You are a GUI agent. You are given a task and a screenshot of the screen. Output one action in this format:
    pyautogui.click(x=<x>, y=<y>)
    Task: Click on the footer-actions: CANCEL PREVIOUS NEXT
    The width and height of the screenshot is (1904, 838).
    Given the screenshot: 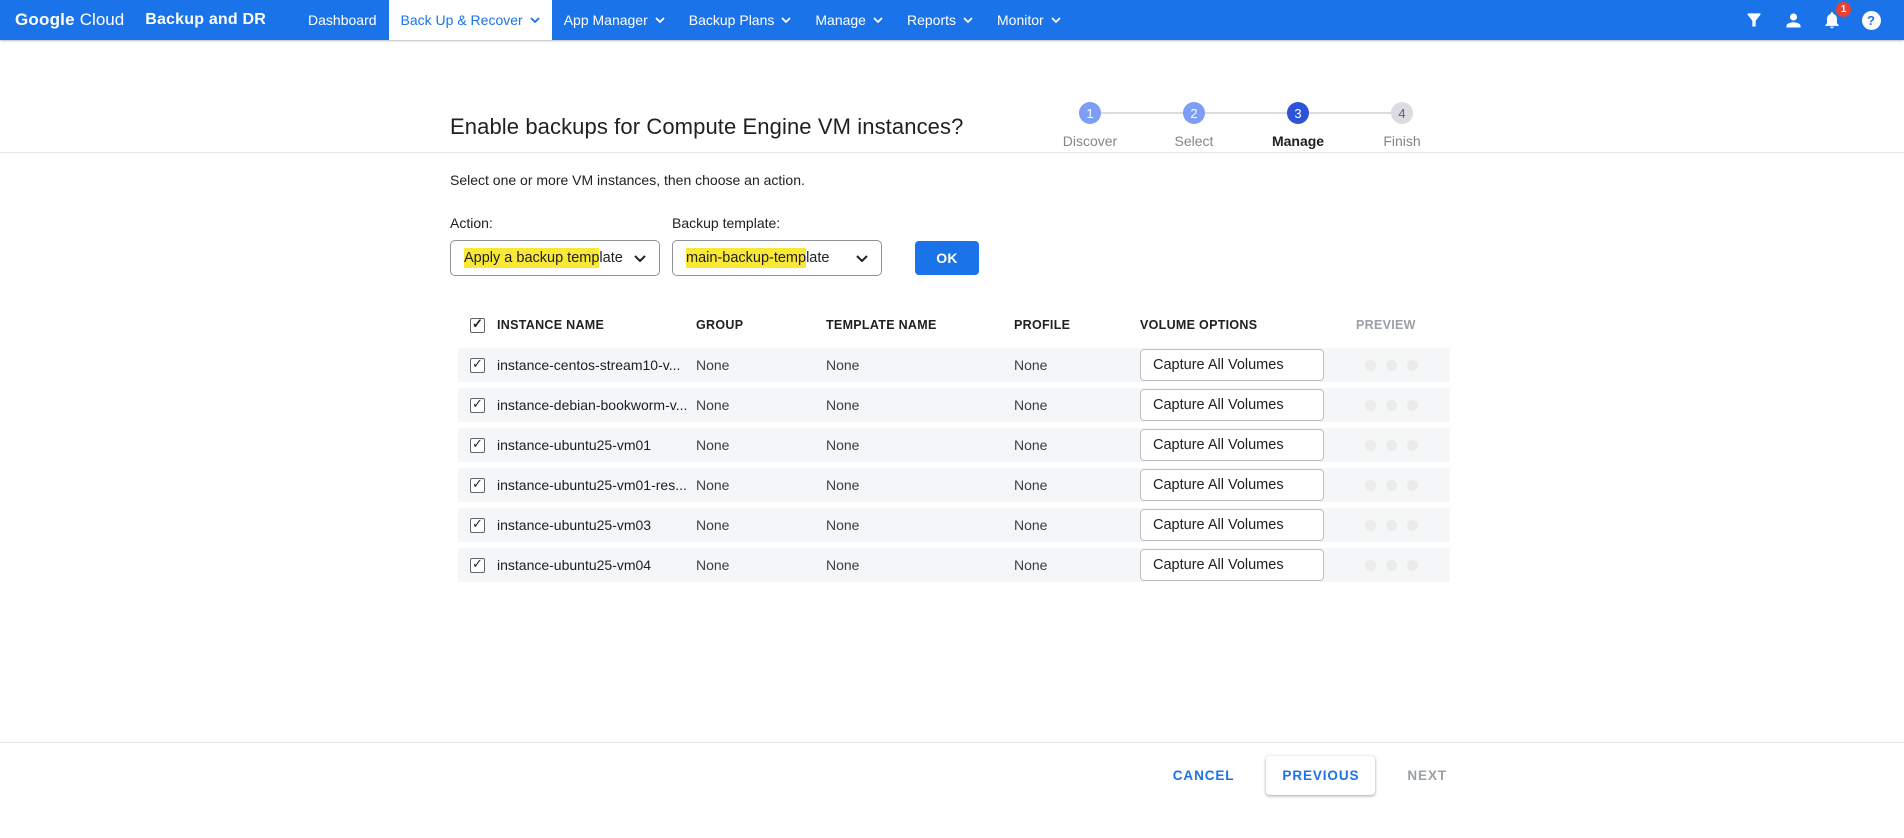 What is the action you would take?
    pyautogui.click(x=1310, y=775)
    